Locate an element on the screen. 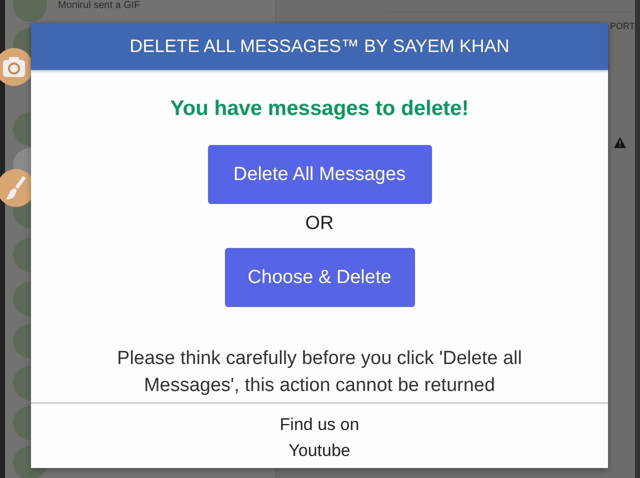  warning-icon is located at coordinates (620, 142).